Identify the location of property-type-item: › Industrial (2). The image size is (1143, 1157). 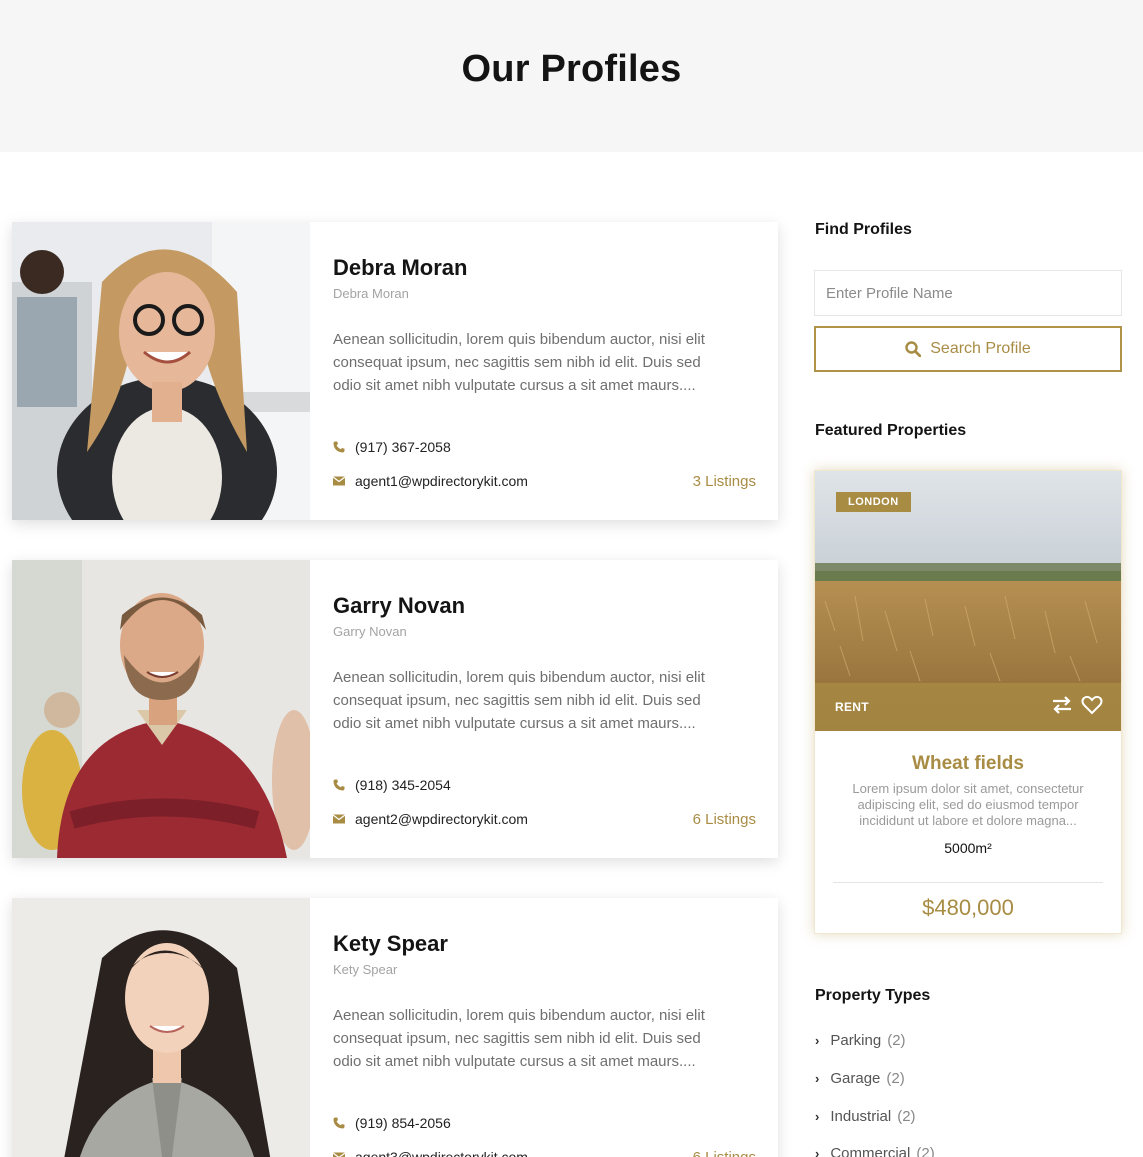
(865, 1116).